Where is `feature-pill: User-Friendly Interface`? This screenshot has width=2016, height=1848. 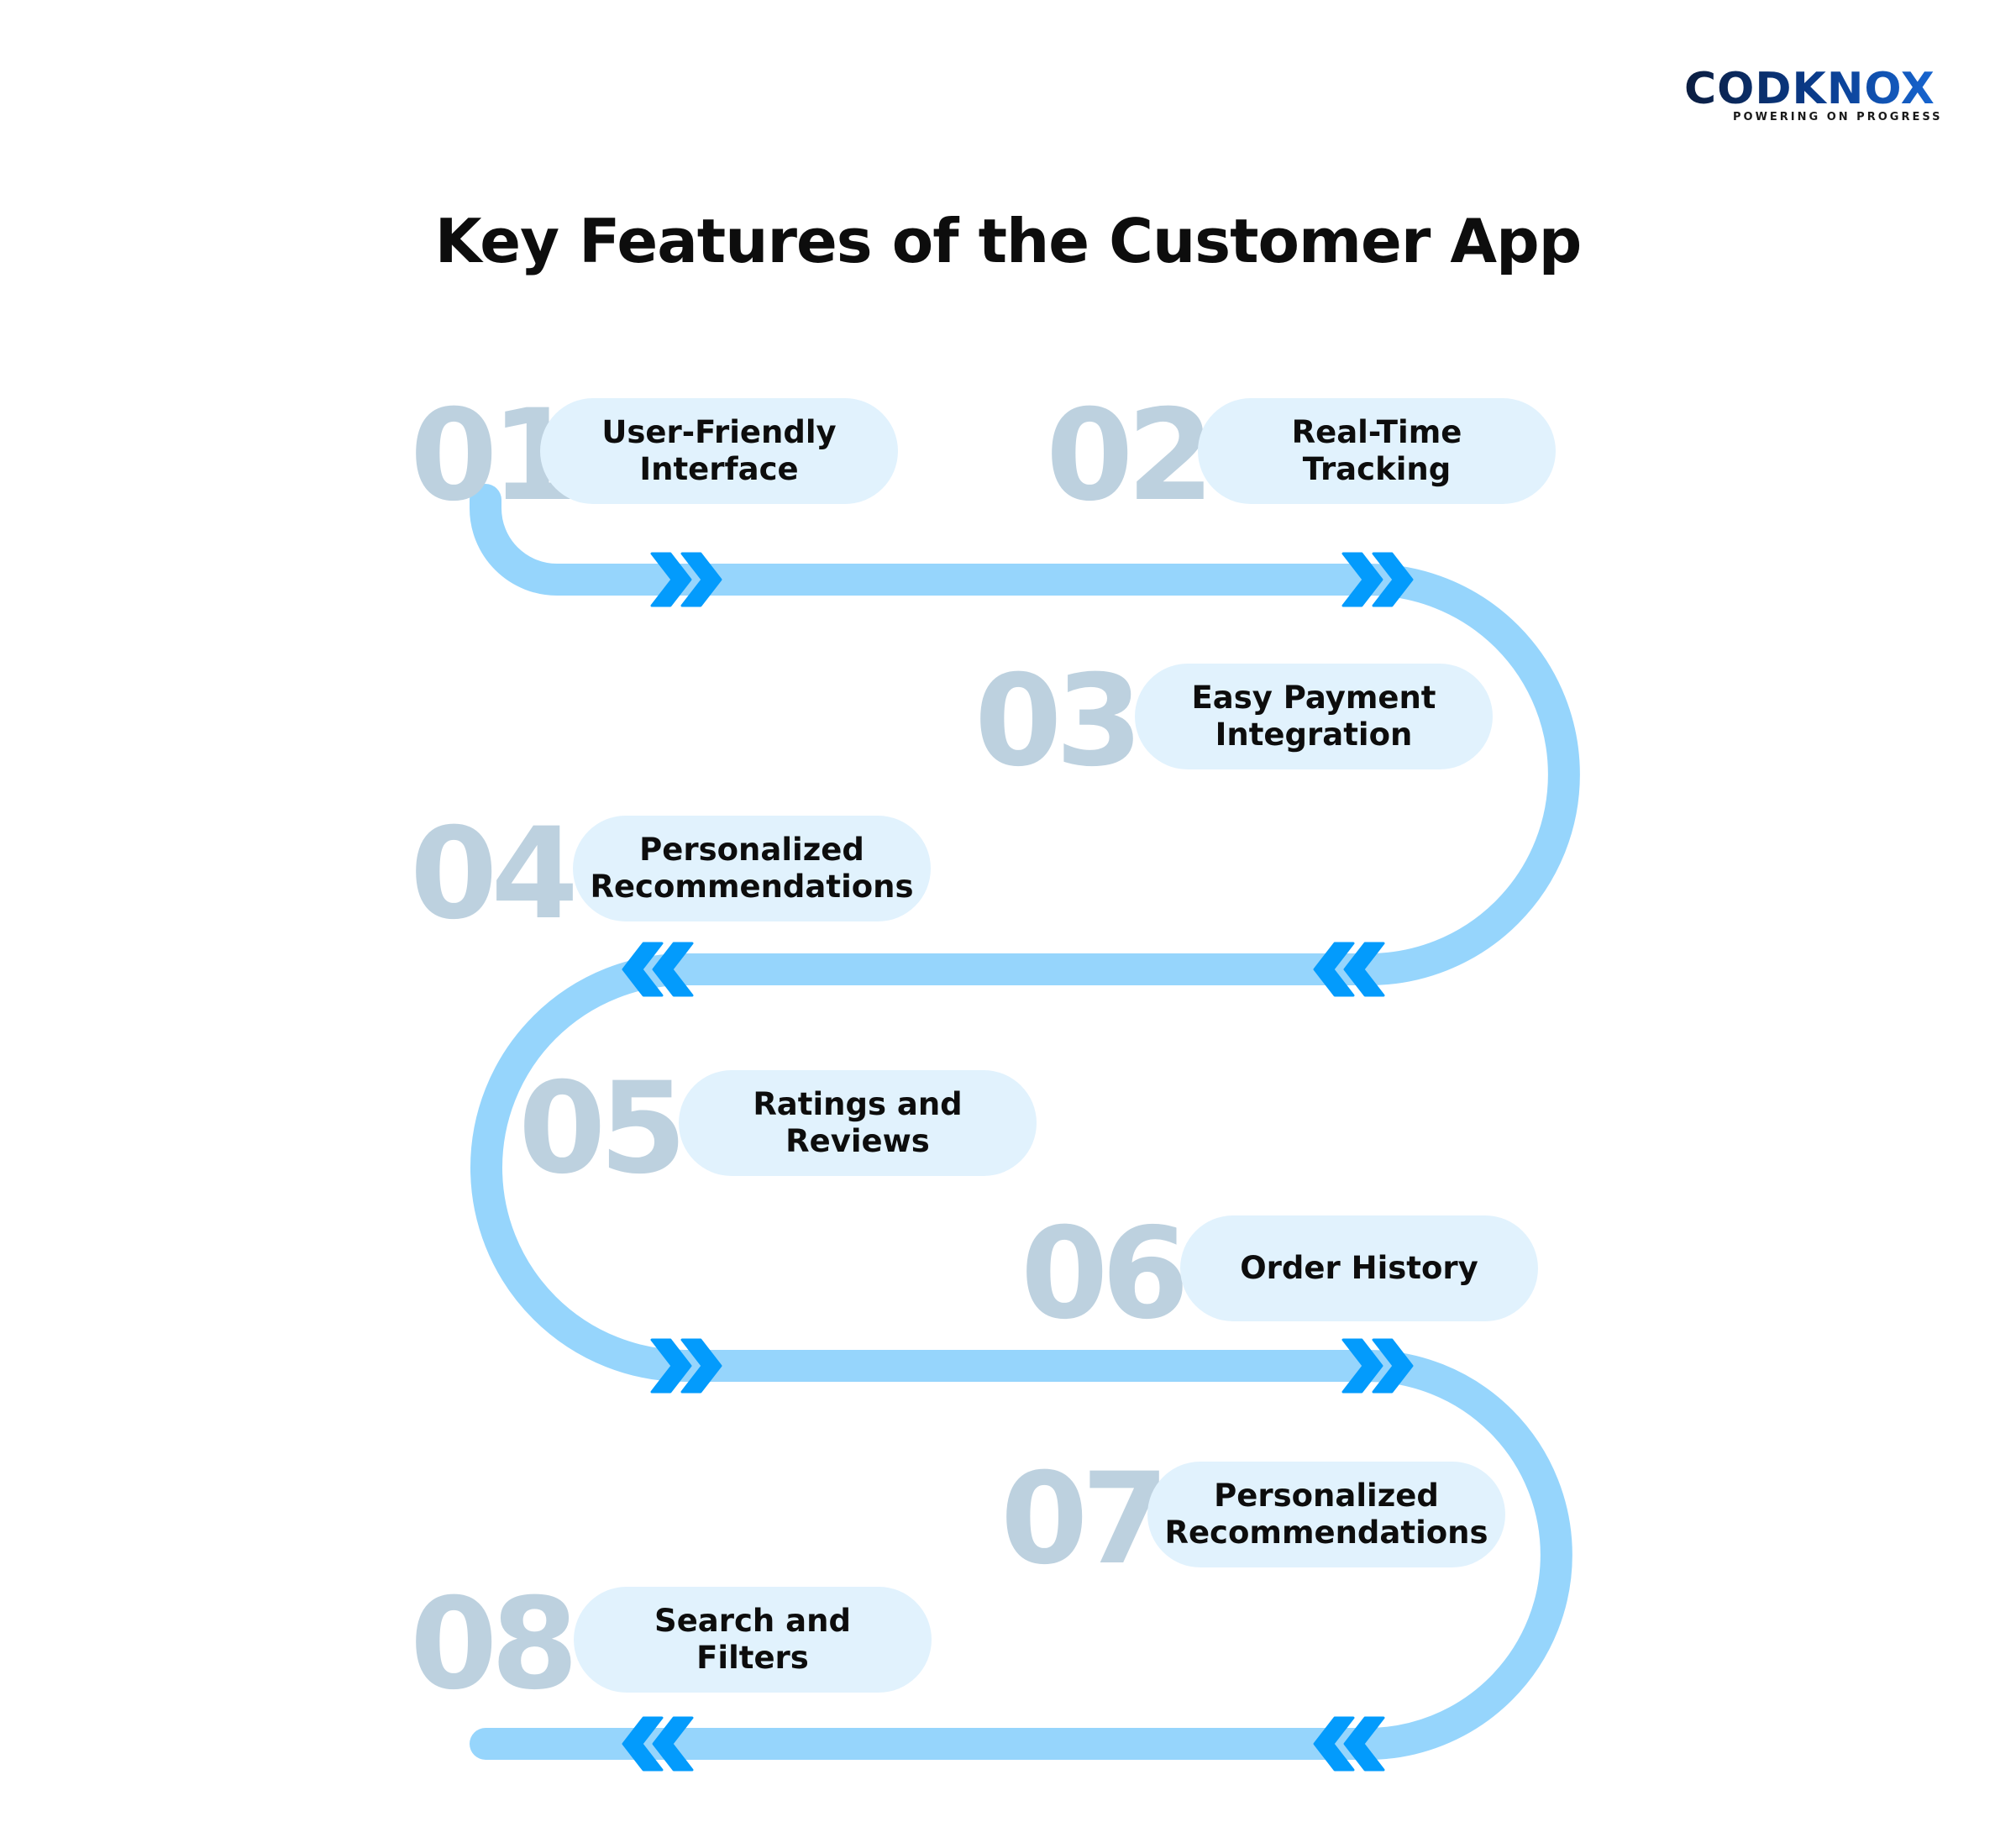 feature-pill: User-Friendly Interface is located at coordinates (719, 451).